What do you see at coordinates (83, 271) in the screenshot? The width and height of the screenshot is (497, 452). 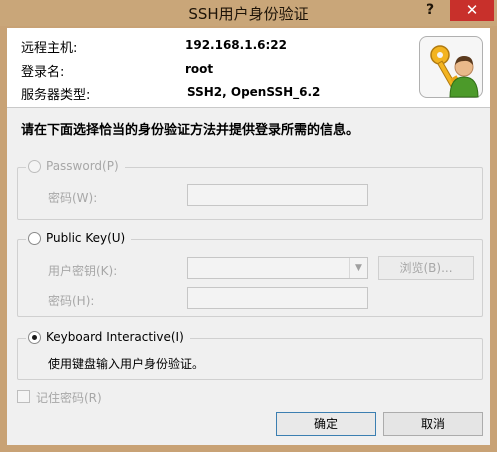 I see `user-key-label: 用户密钥(K):` at bounding box center [83, 271].